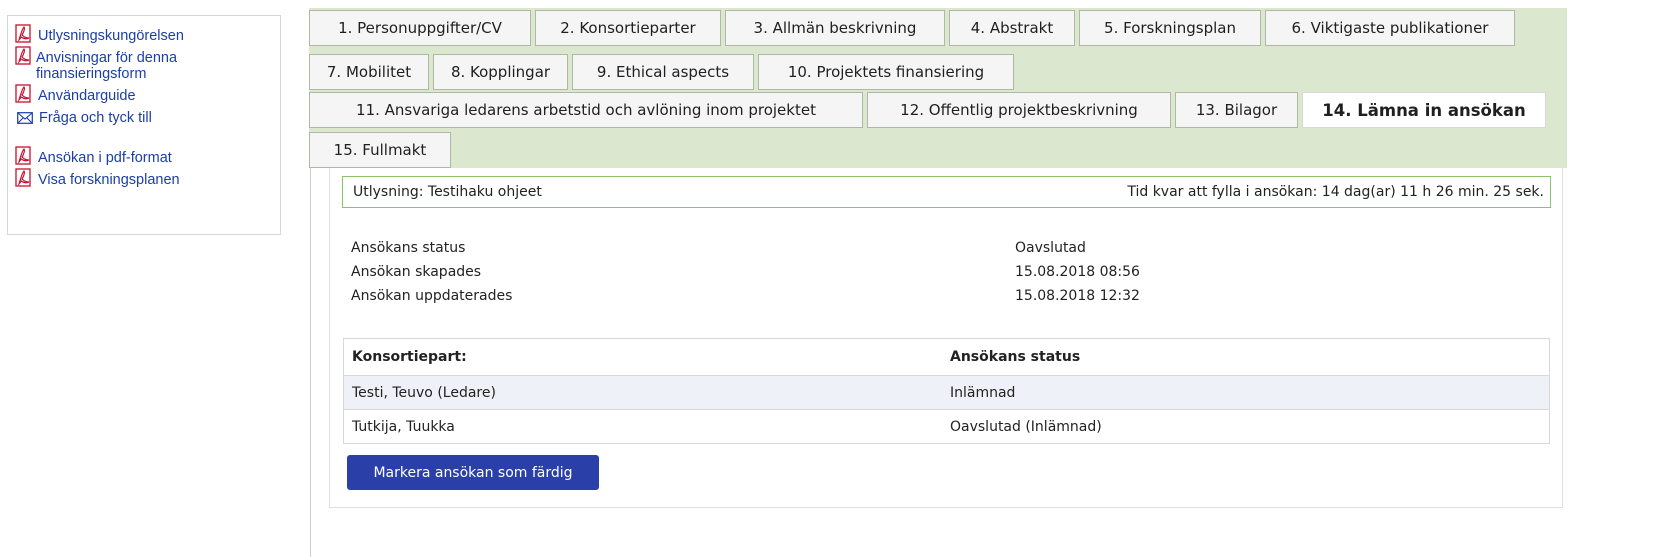 The width and height of the screenshot is (1671, 557). What do you see at coordinates (1019, 110) in the screenshot?
I see `tab-offentlig-projektbeskrivning: 12. Offentlig projektbeskrivning` at bounding box center [1019, 110].